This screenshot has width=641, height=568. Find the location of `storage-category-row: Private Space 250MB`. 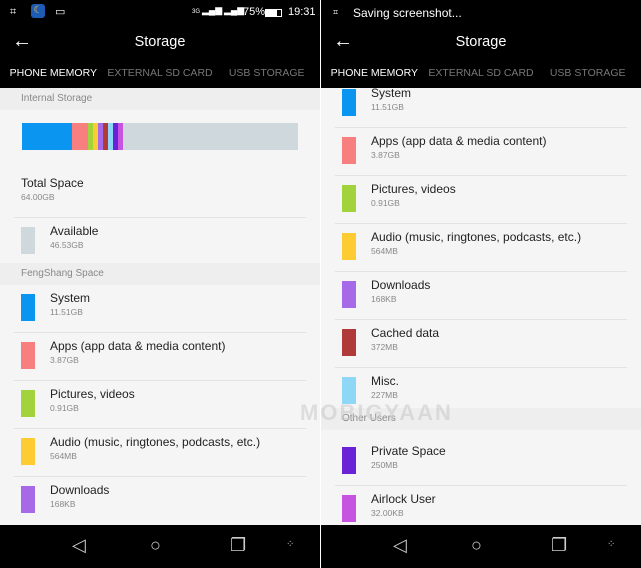

storage-category-row: Private Space 250MB is located at coordinates (481, 462).